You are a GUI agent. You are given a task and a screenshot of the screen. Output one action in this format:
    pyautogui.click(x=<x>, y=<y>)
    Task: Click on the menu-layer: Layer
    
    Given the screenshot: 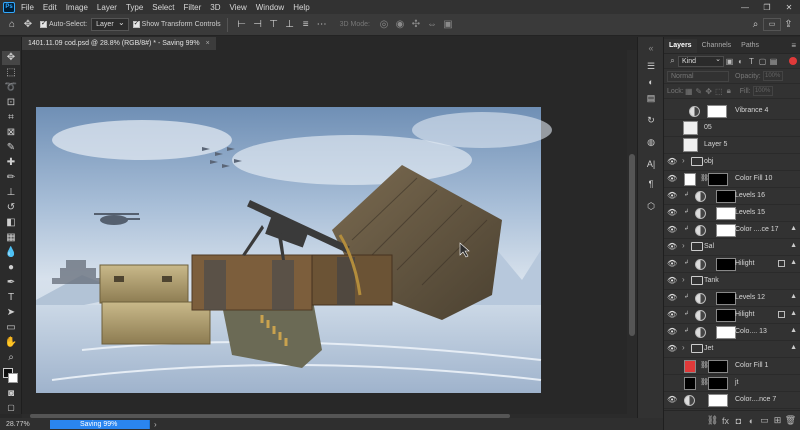 What is the action you would take?
    pyautogui.click(x=107, y=7)
    